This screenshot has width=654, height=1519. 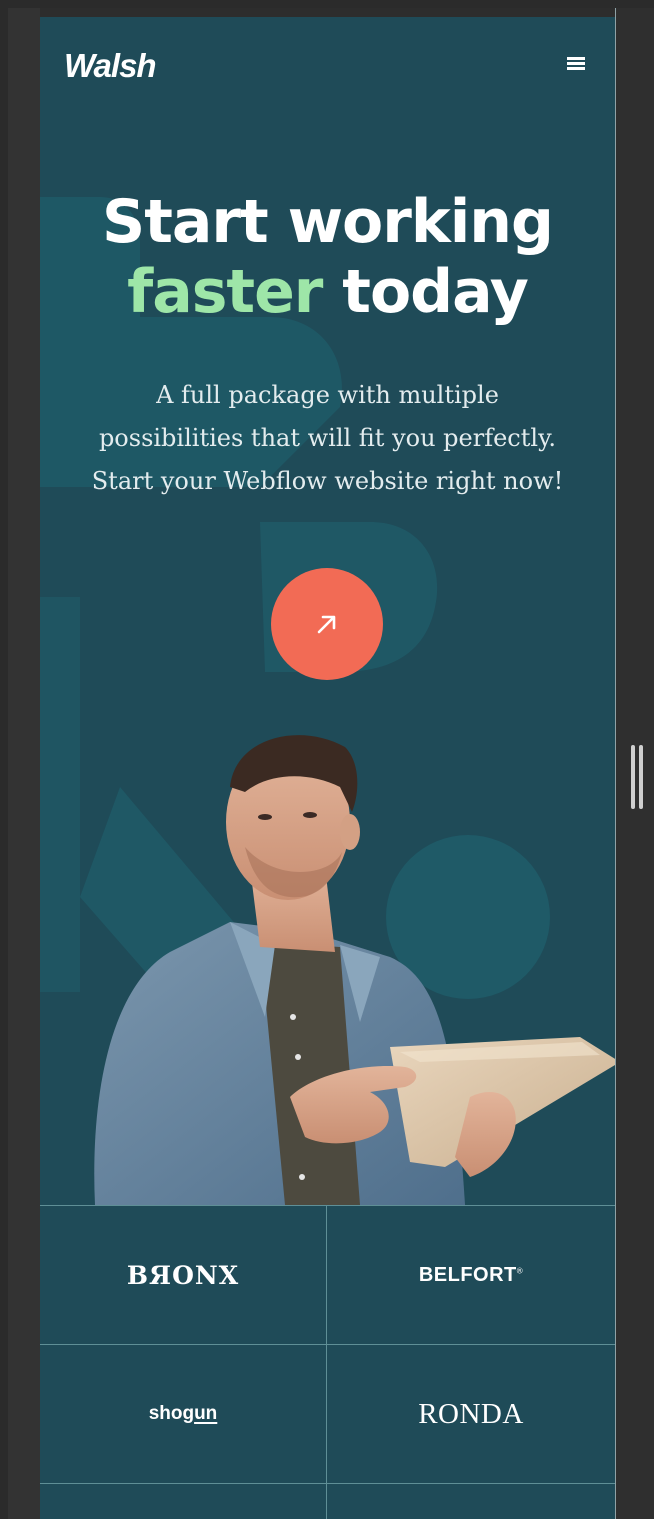 What do you see at coordinates (225, 292) in the screenshot?
I see `hero-title-accent: faster` at bounding box center [225, 292].